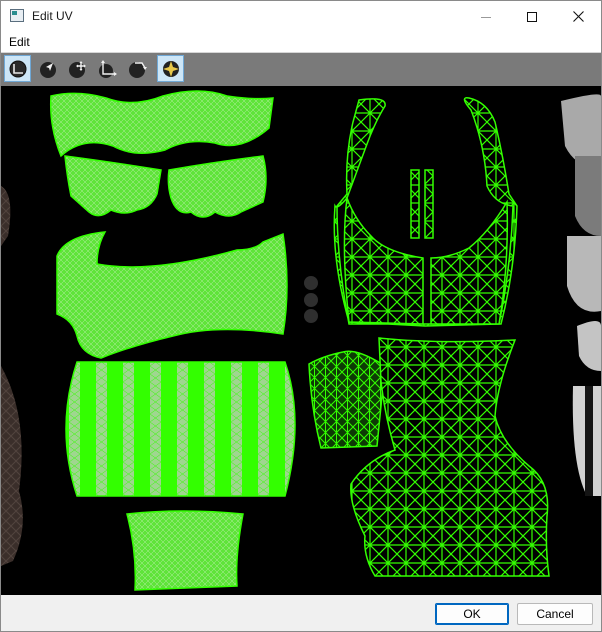  I want to click on pointer-tool, so click(47, 68).